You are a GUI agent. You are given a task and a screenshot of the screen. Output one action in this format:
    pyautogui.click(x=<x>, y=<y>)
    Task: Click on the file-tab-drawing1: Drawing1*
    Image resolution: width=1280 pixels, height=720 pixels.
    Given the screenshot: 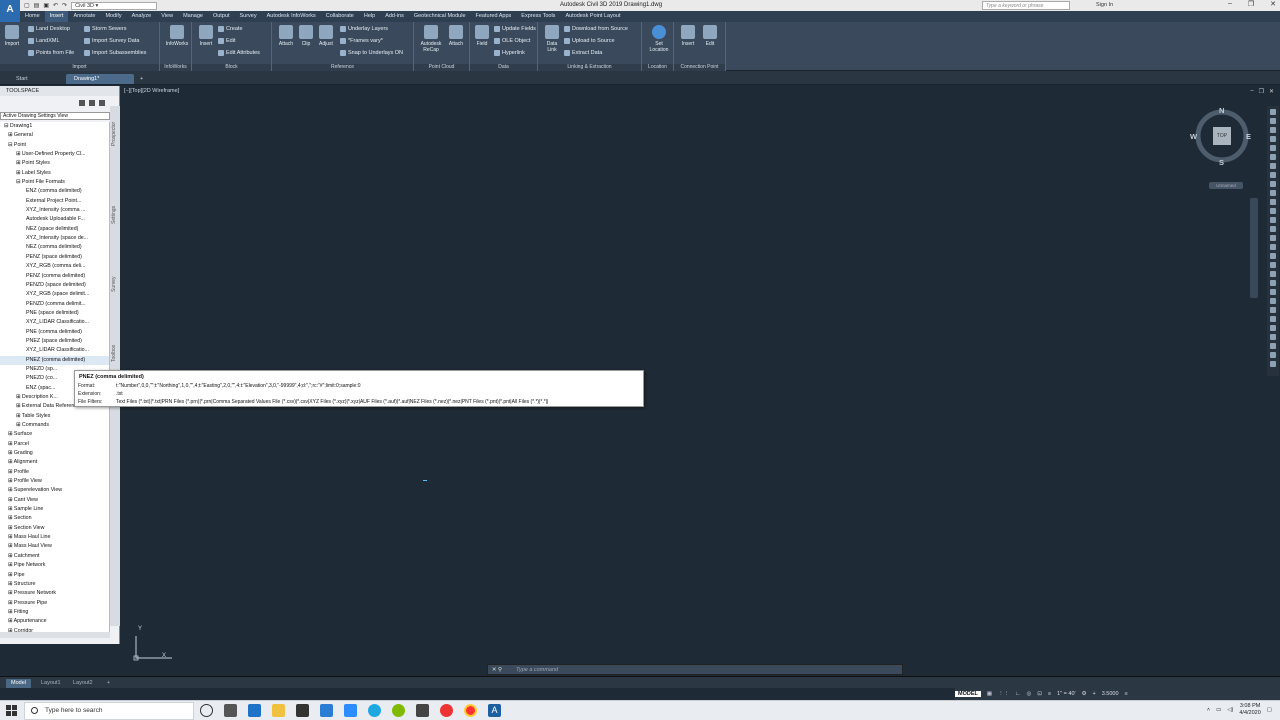 What is the action you would take?
    pyautogui.click(x=100, y=79)
    